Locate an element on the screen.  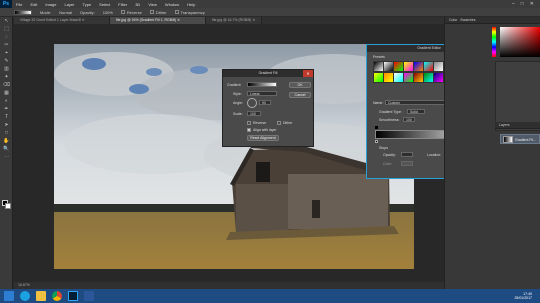
gradient-fill-ok-button: OK is located at coordinates (300, 85).